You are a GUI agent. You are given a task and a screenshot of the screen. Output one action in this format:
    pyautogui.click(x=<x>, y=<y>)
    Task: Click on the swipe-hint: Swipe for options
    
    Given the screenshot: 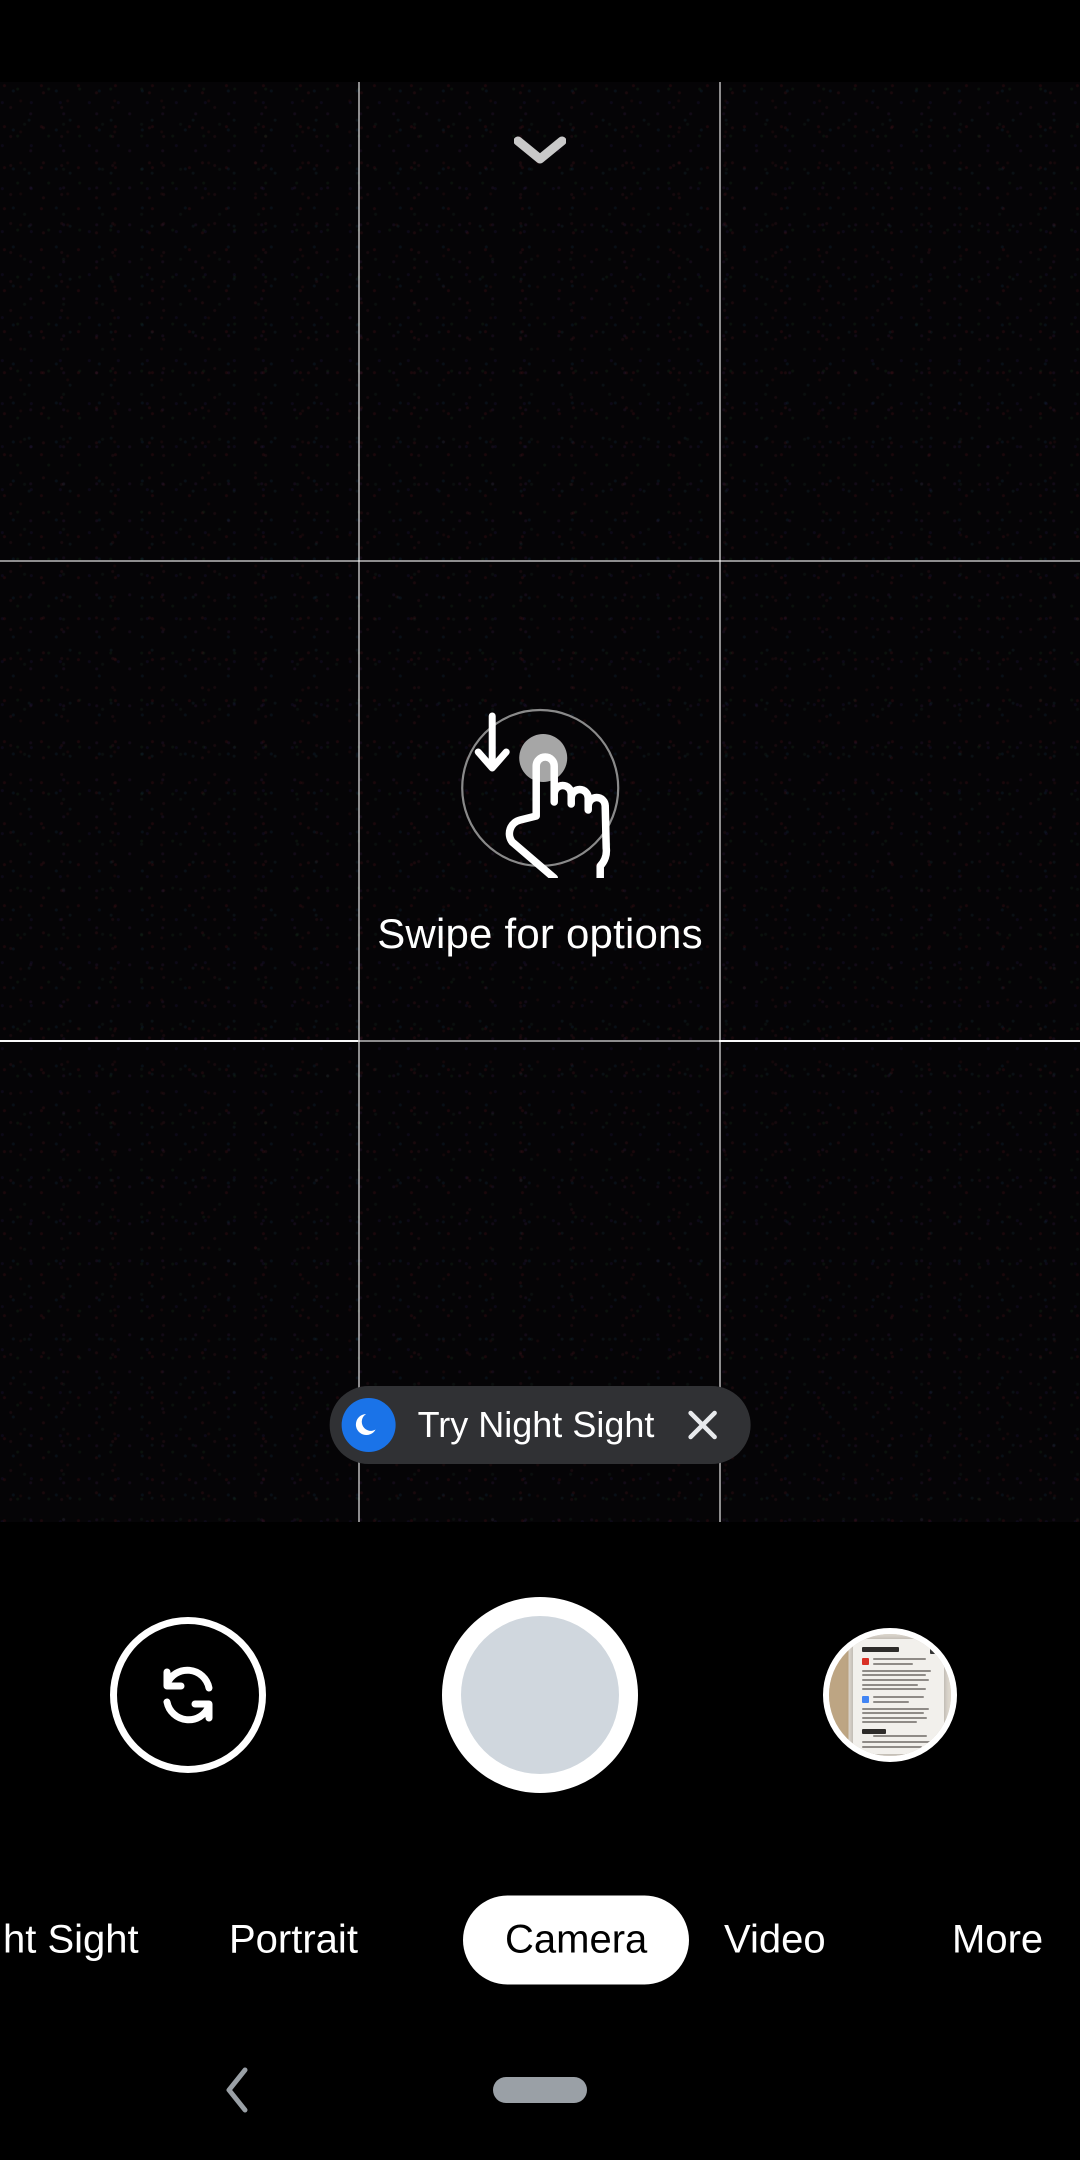 What is the action you would take?
    pyautogui.click(x=540, y=828)
    